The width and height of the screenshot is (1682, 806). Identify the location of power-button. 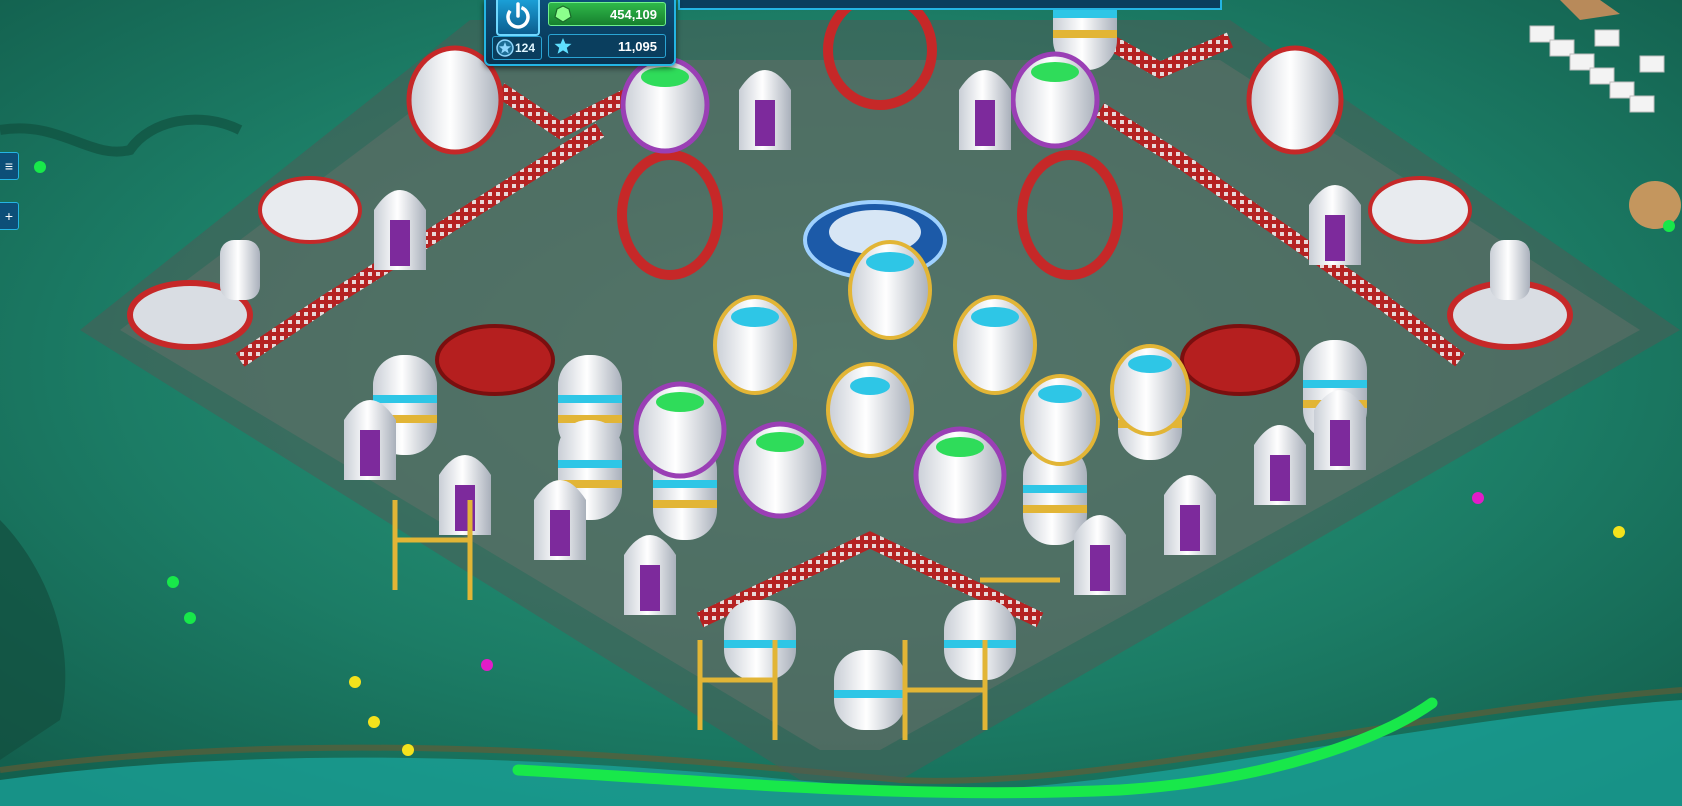
(518, 18).